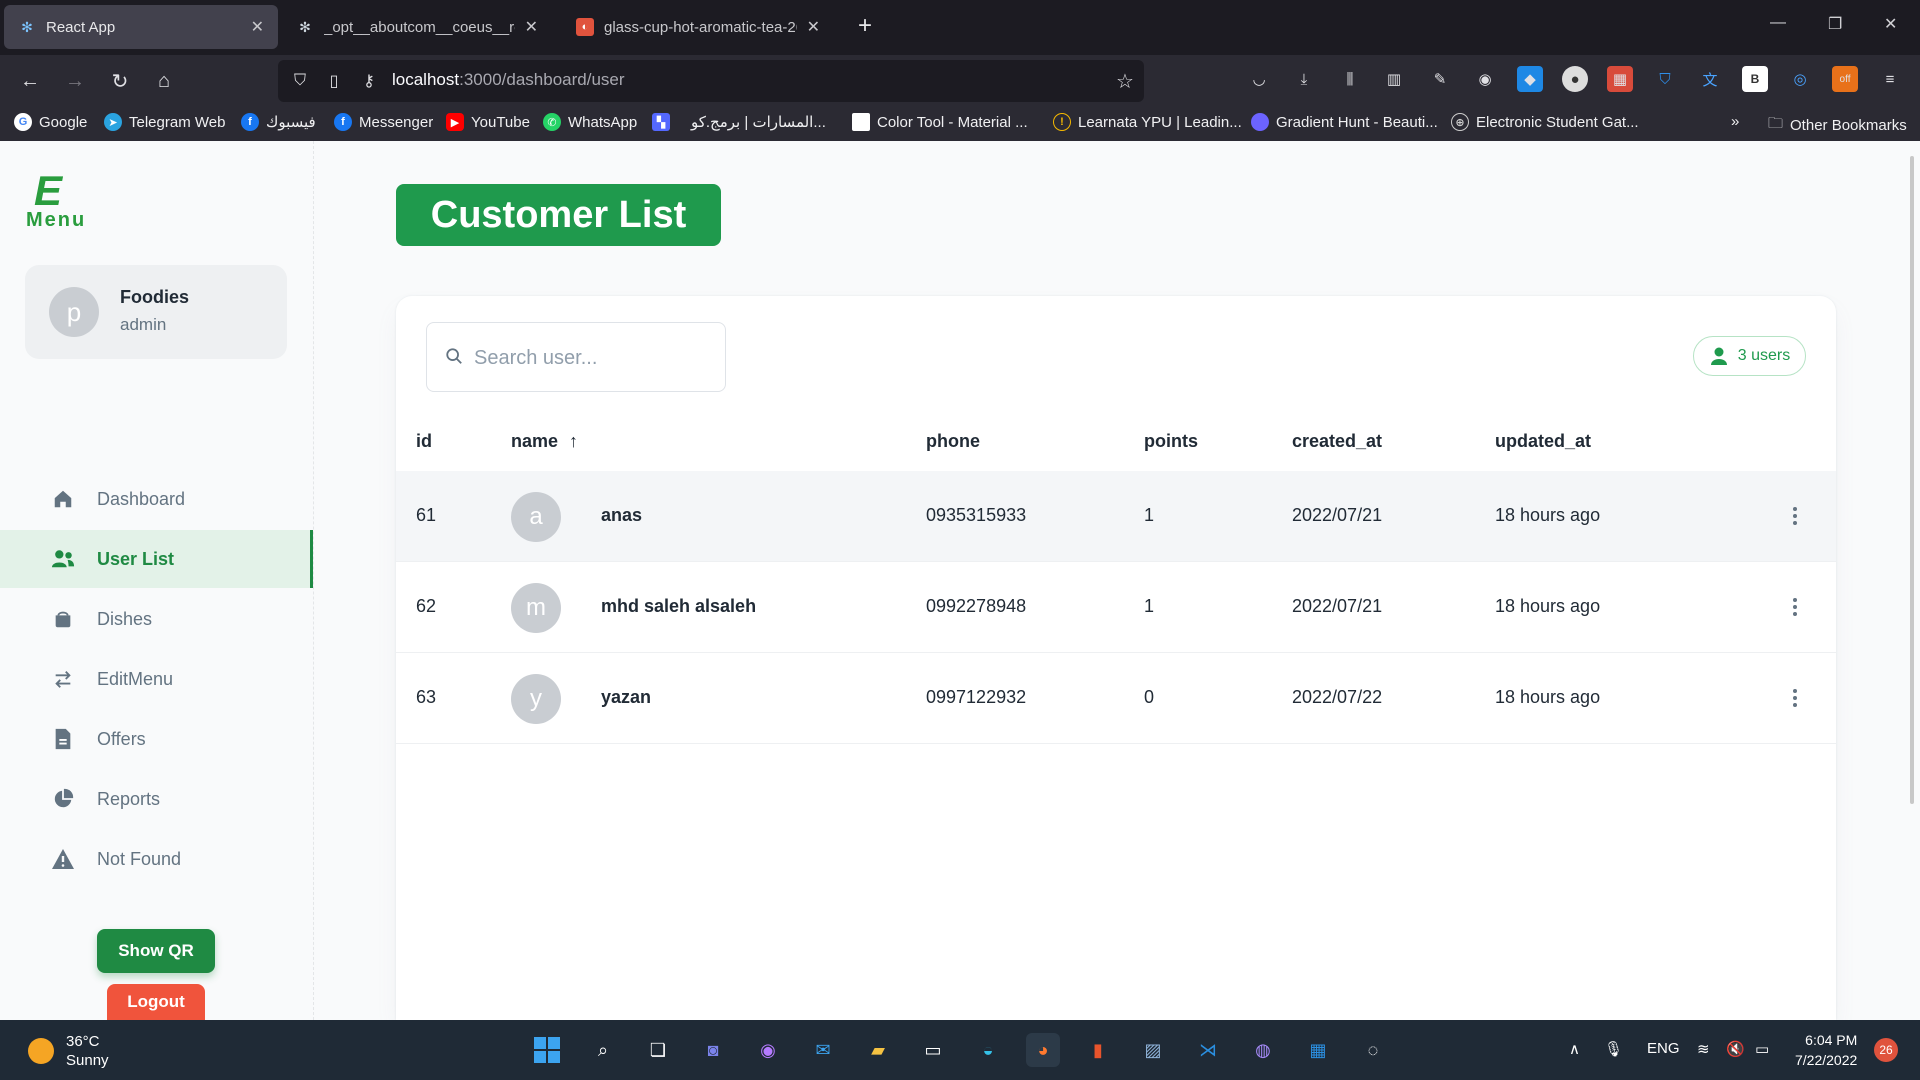 This screenshot has width=1920, height=1080. Describe the element at coordinates (658, 1050) in the screenshot. I see `task-view-icon: ❏` at that location.